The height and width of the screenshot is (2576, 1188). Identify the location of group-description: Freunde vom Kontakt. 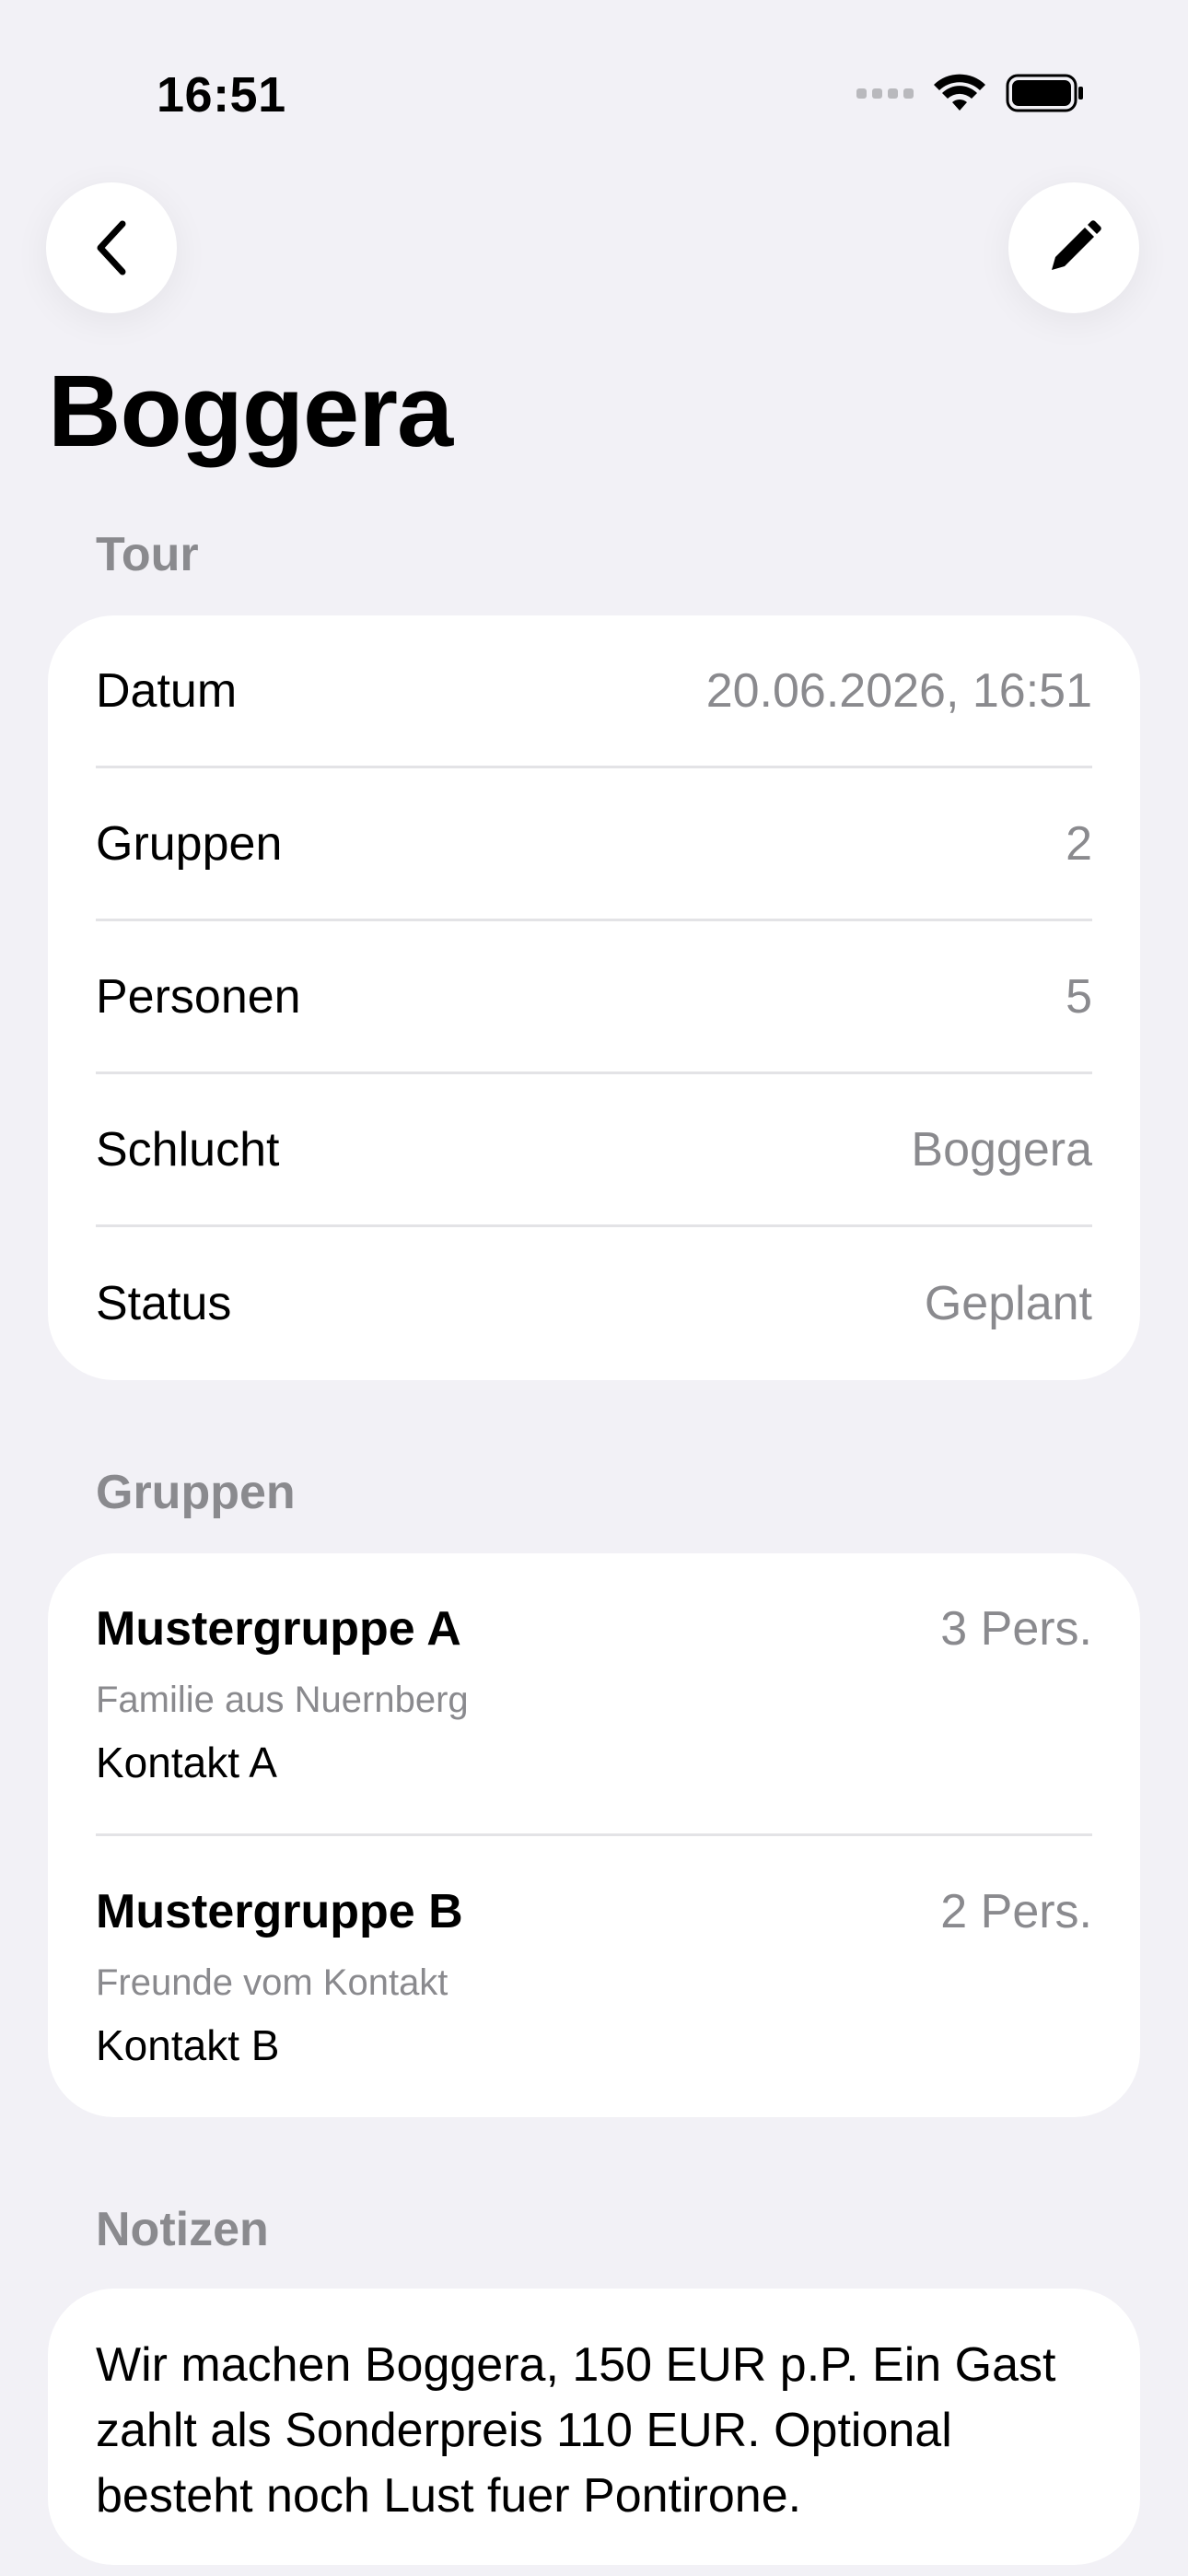
(272, 1982).